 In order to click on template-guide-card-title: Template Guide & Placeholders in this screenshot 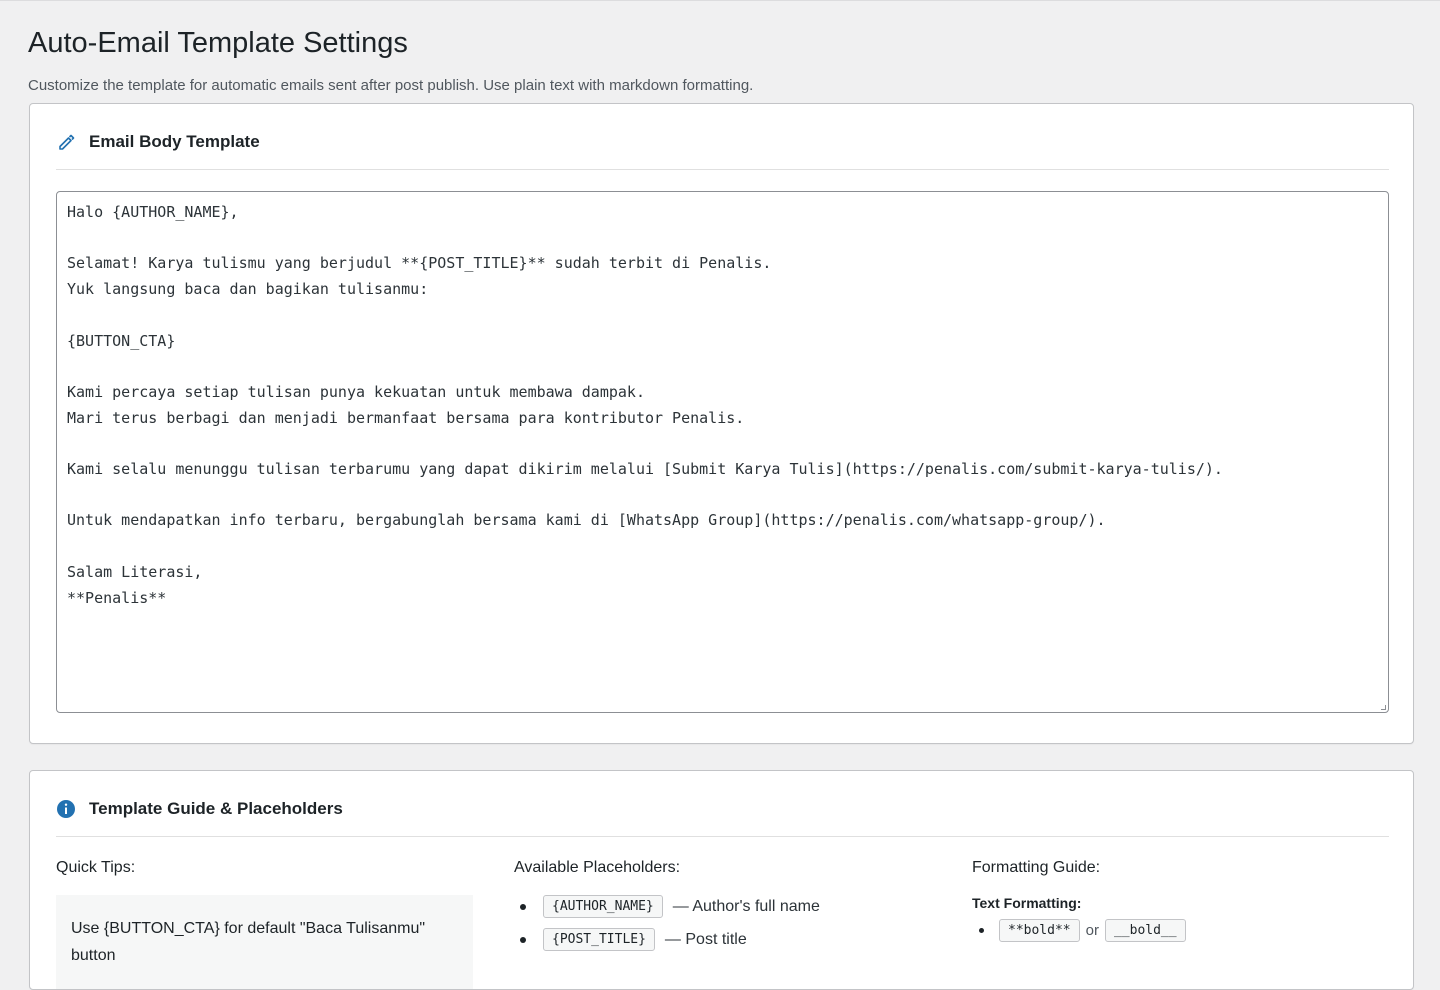, I will do `click(216, 808)`.